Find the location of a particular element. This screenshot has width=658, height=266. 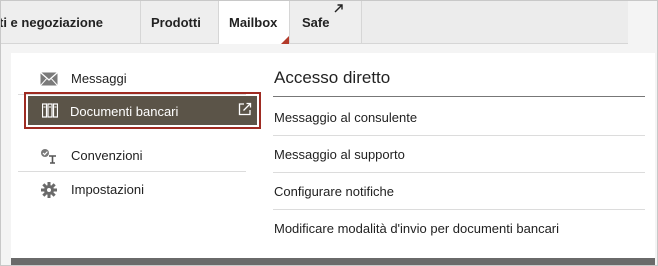

link-label: Messaggio al consulente is located at coordinates (346, 117).